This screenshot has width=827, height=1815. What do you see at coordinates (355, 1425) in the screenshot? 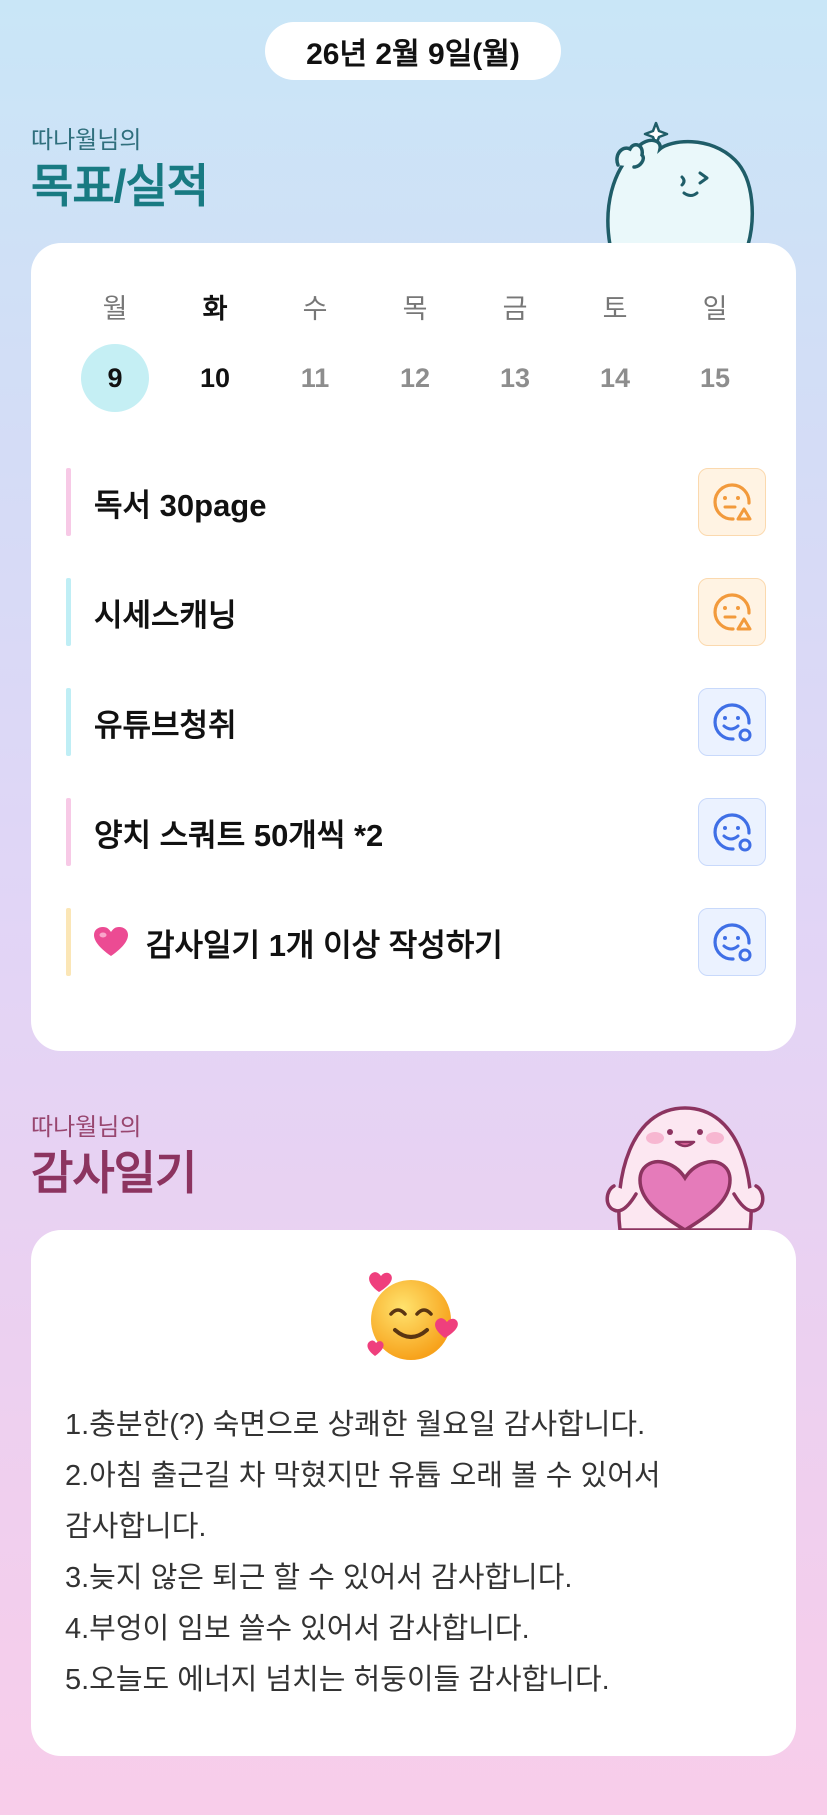
I see `gratitude-line: 1.충분한(?) 숙면으로 상쾌한 월요일 감사합니다.` at bounding box center [355, 1425].